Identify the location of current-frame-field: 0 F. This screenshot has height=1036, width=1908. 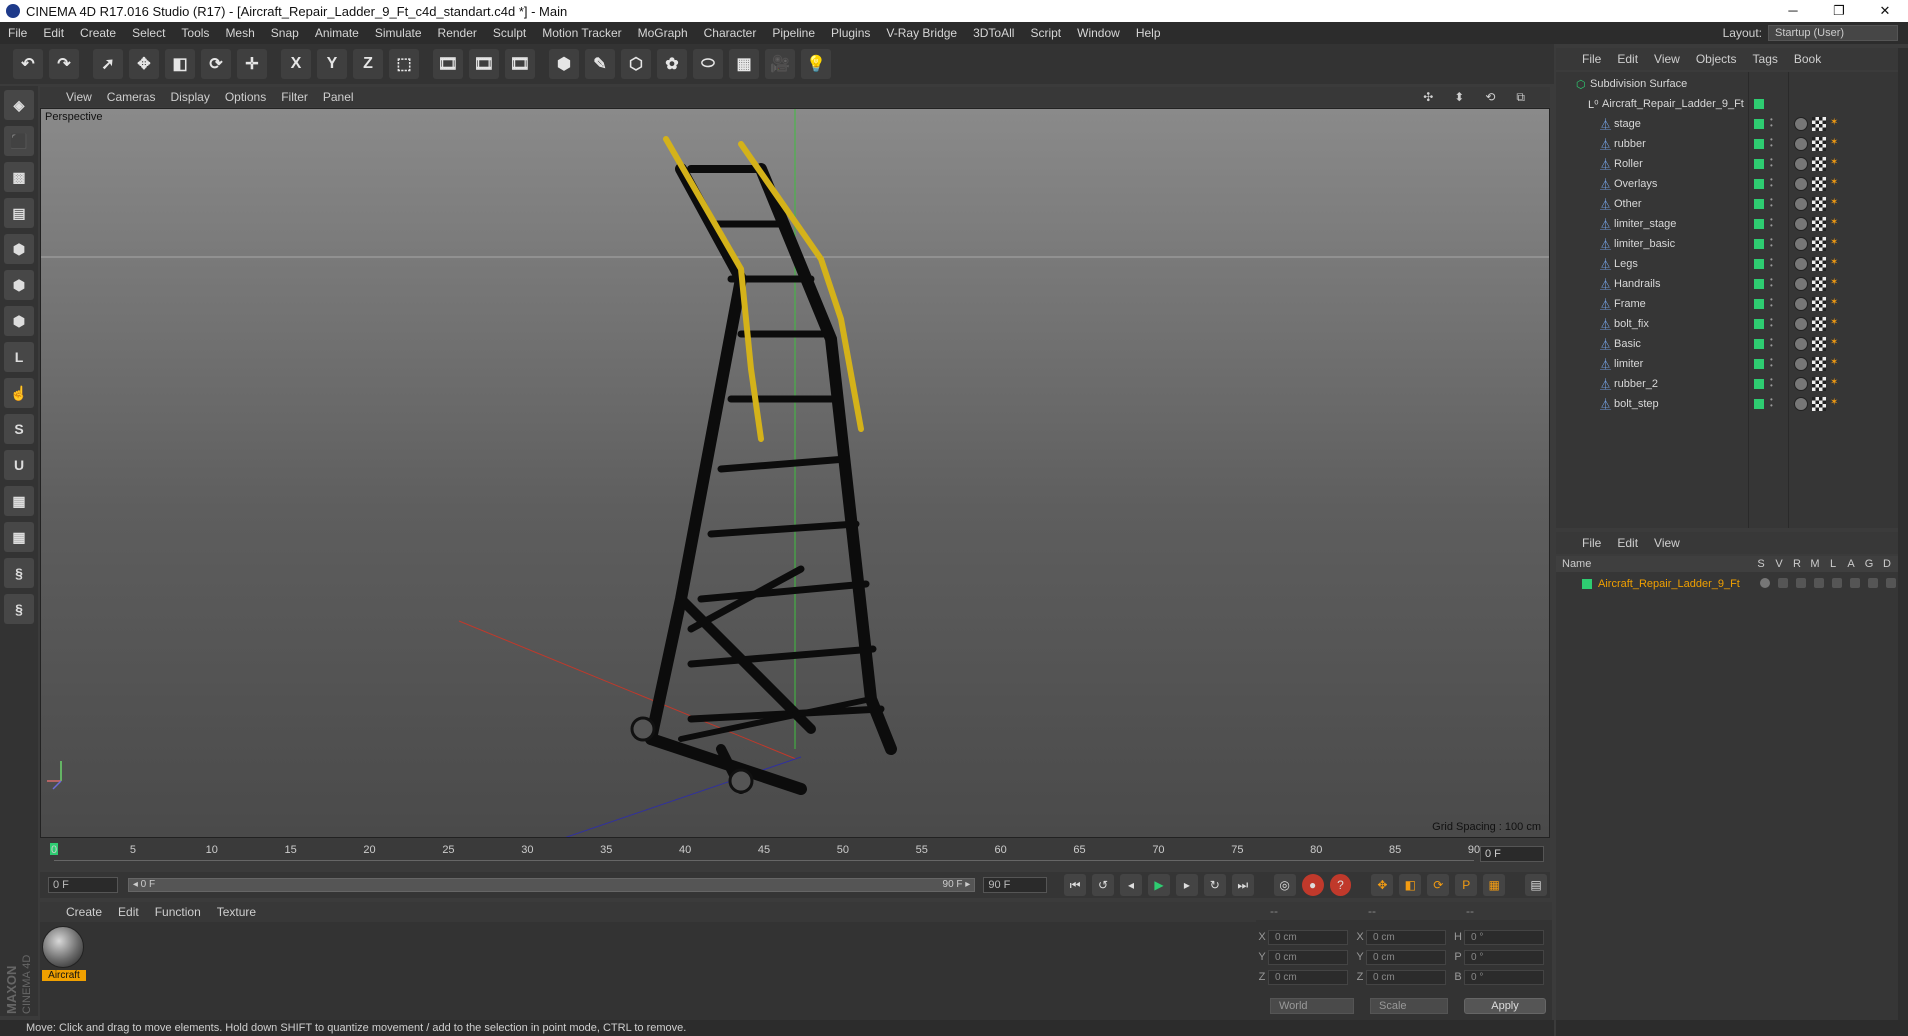
(1512, 854).